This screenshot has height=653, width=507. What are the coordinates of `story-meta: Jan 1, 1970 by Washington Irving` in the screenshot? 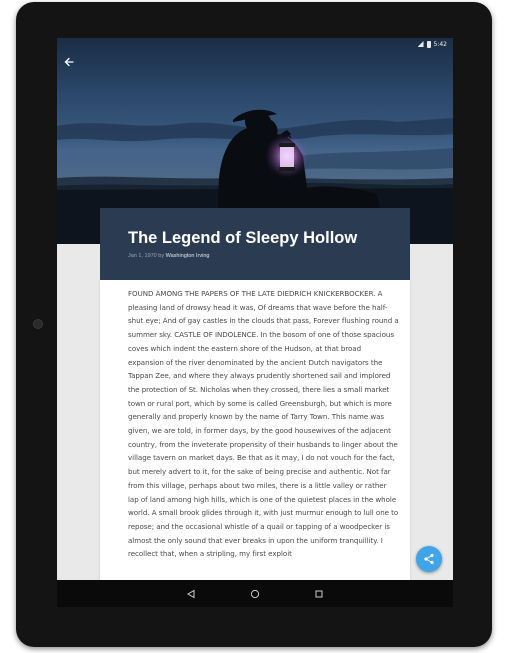 It's located at (269, 256).